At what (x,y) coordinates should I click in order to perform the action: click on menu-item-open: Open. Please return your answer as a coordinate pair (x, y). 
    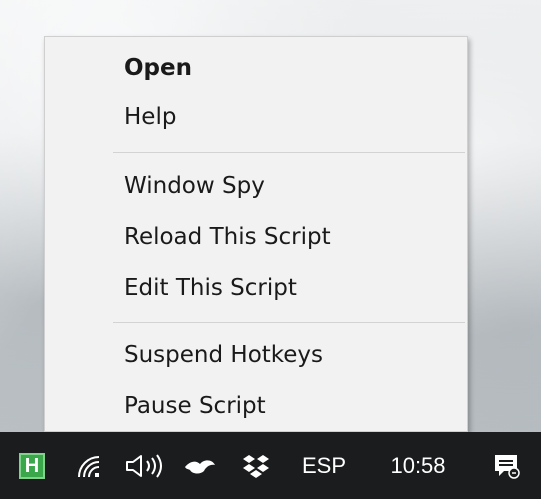
    Looking at the image, I should click on (256, 68).